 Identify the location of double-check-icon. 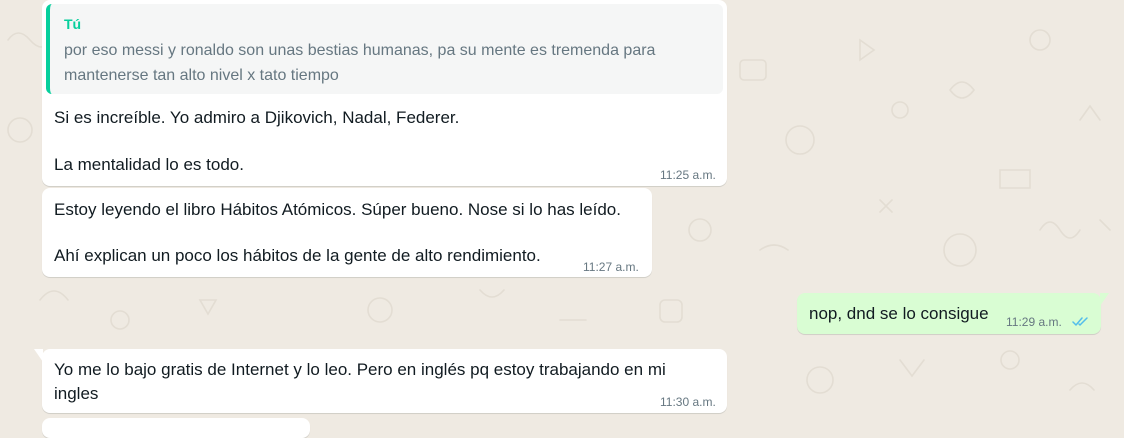
(1080, 321).